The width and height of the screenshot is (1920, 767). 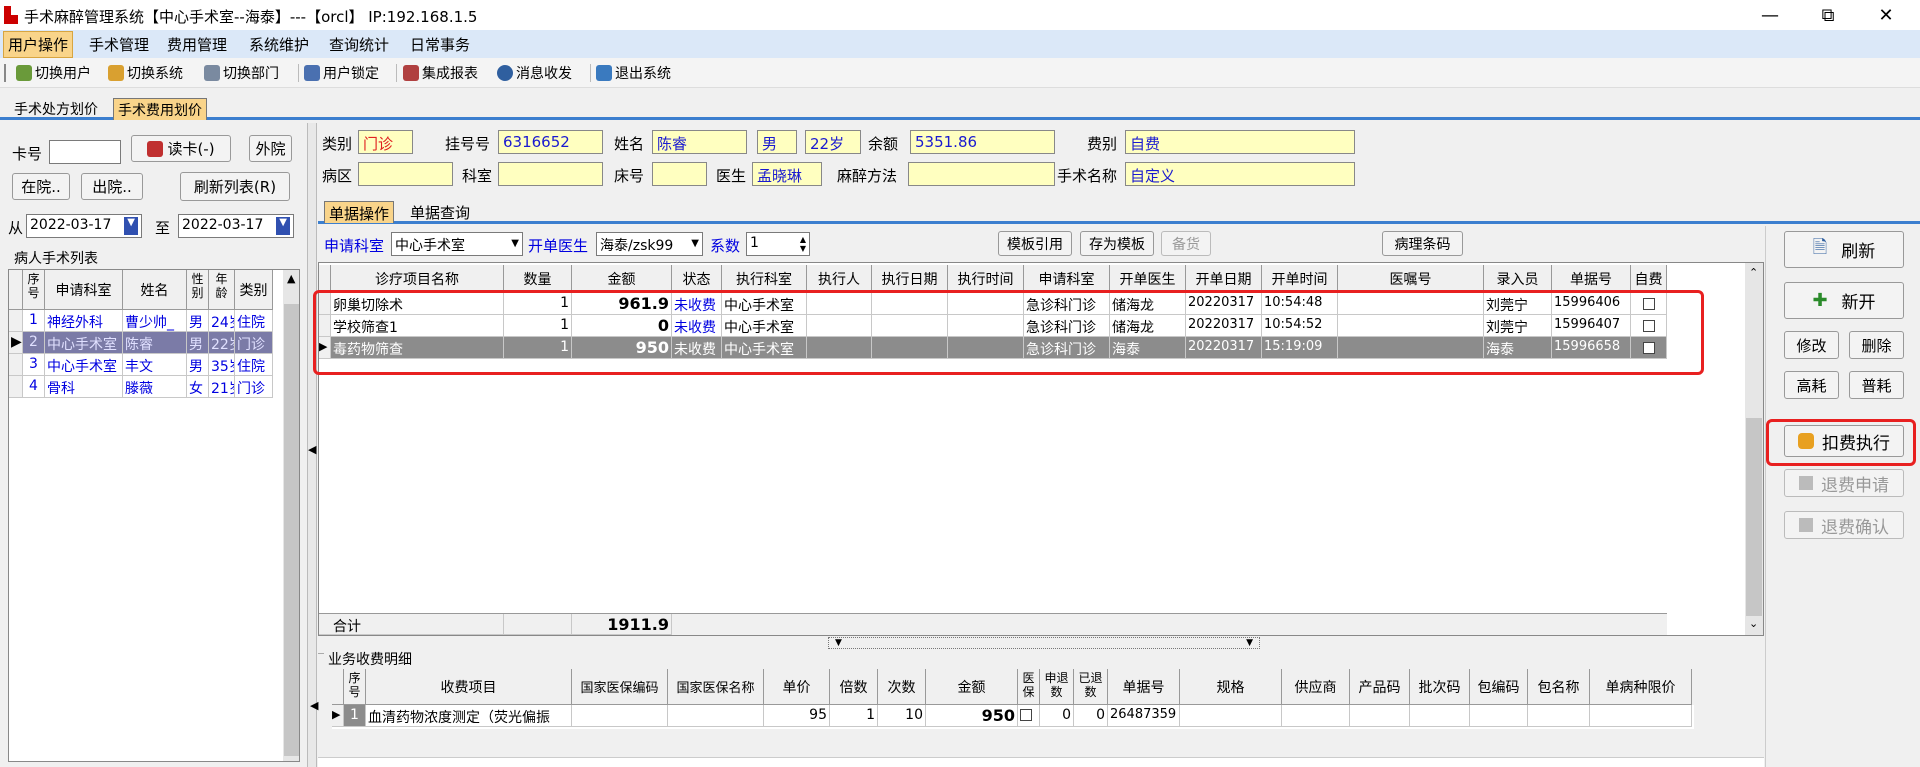 What do you see at coordinates (279, 44) in the screenshot?
I see `menu-system-maint: 系统维护` at bounding box center [279, 44].